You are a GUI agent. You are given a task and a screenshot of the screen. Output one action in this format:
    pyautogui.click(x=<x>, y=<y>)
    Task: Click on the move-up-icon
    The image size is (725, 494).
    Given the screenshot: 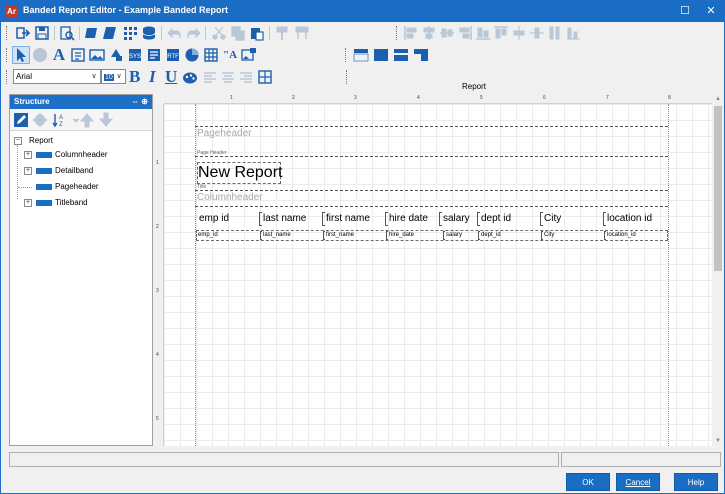 What is the action you would take?
    pyautogui.click(x=87, y=120)
    